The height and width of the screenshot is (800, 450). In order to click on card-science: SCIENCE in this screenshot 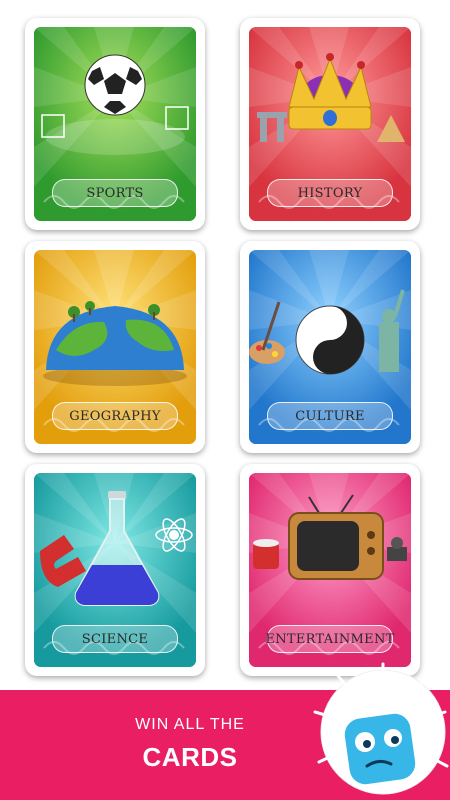, I will do `click(115, 570)`.